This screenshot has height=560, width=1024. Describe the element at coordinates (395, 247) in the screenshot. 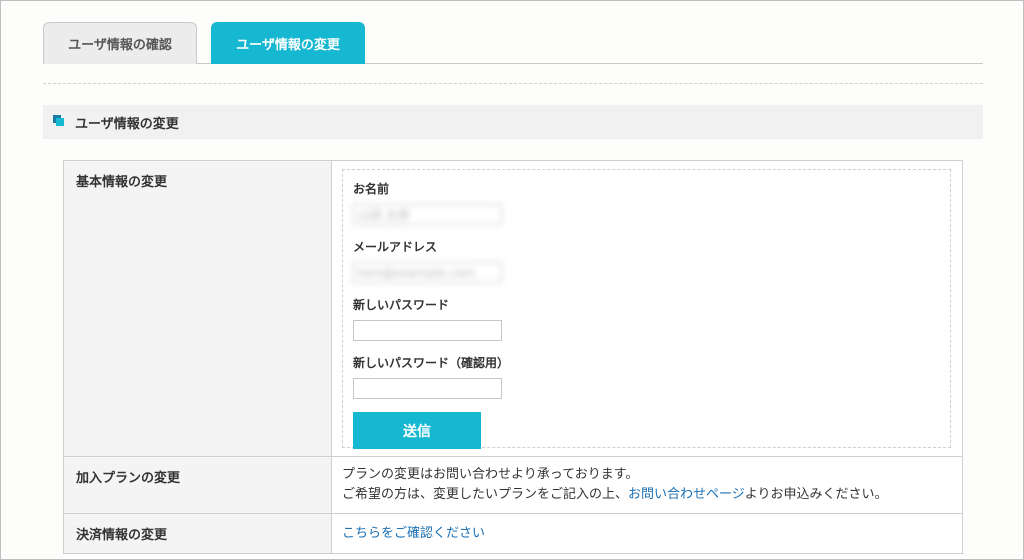

I see `email-label: メールアドレス` at that location.